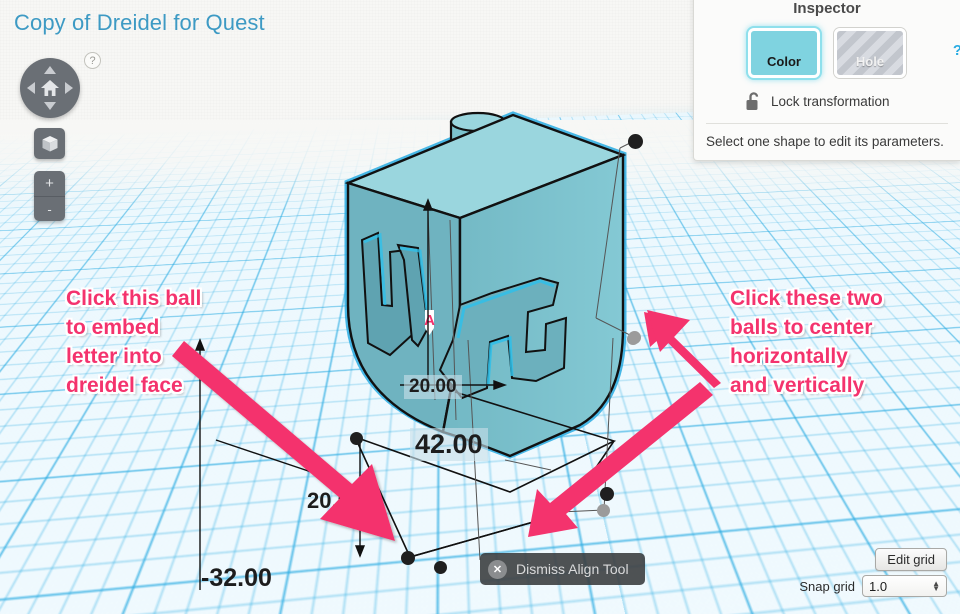  What do you see at coordinates (825, 141) in the screenshot?
I see `inspector-note: Select one shape to edit its parameters.` at bounding box center [825, 141].